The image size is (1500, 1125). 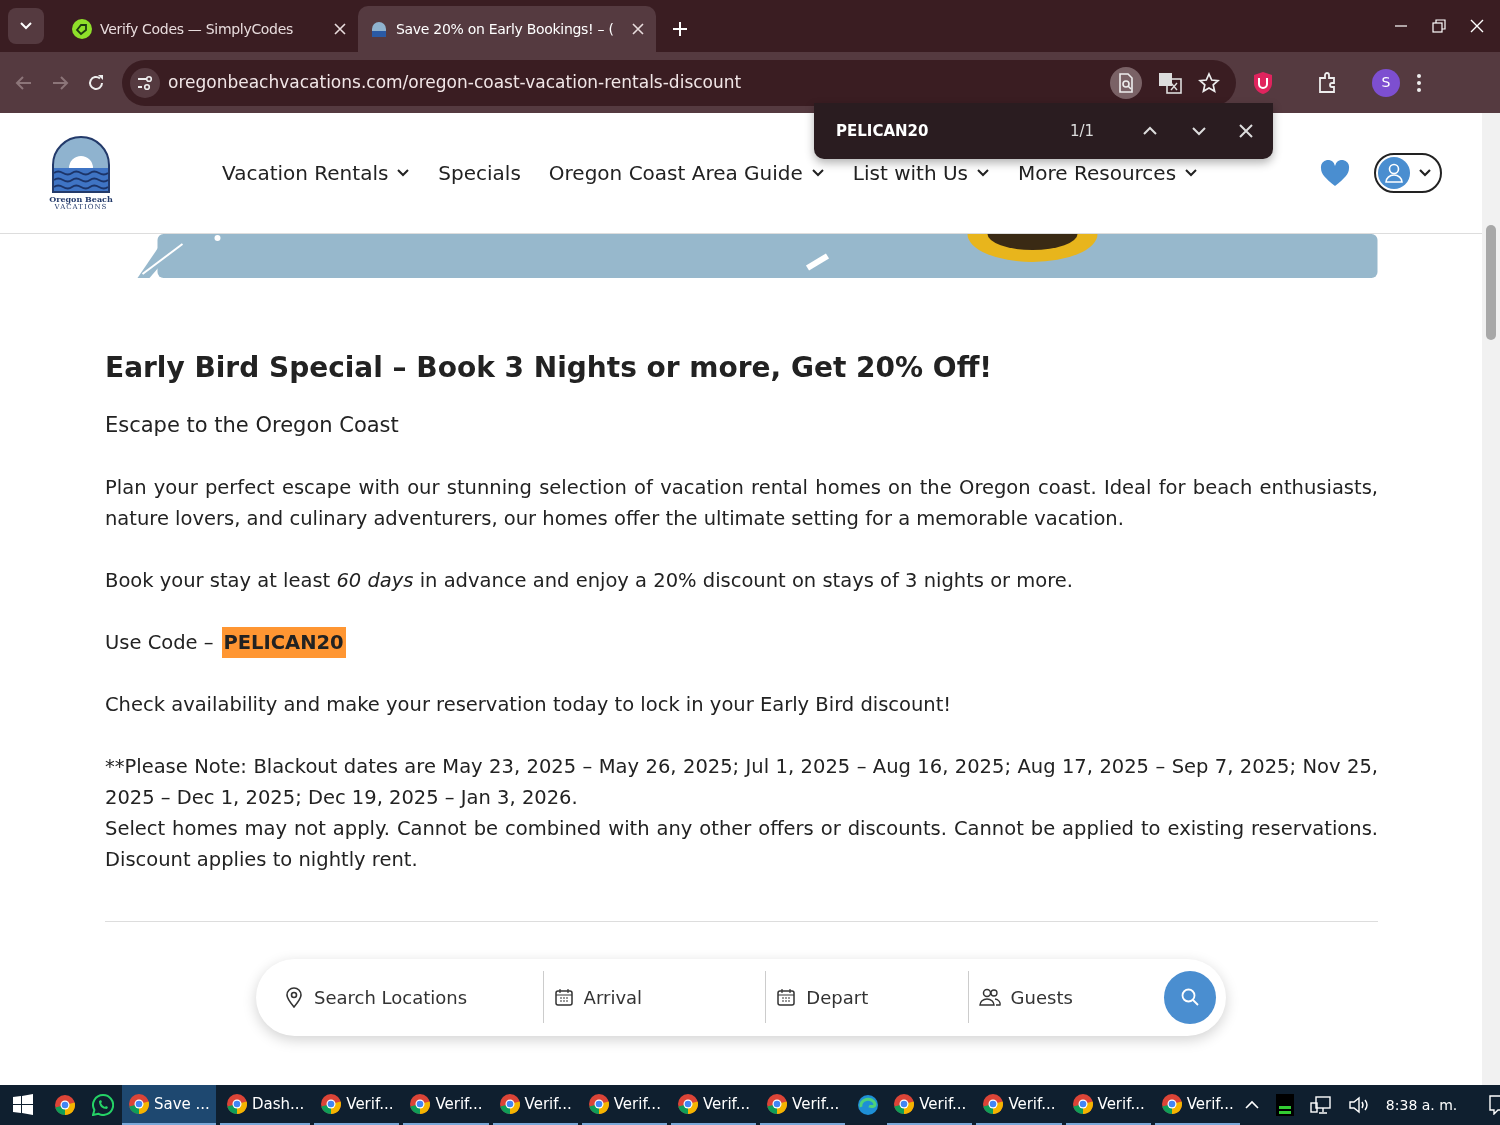 What do you see at coordinates (479, 173) in the screenshot?
I see `nav-link: Specials` at bounding box center [479, 173].